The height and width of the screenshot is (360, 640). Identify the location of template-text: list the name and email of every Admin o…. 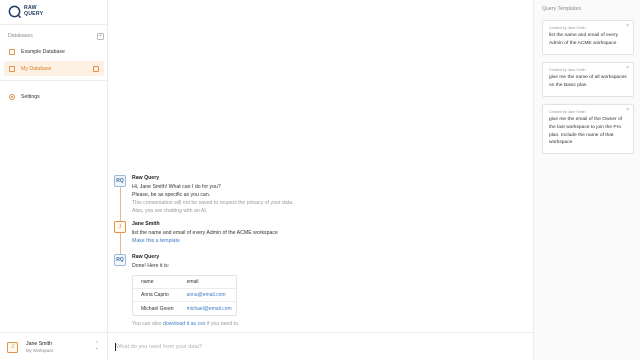
(584, 39).